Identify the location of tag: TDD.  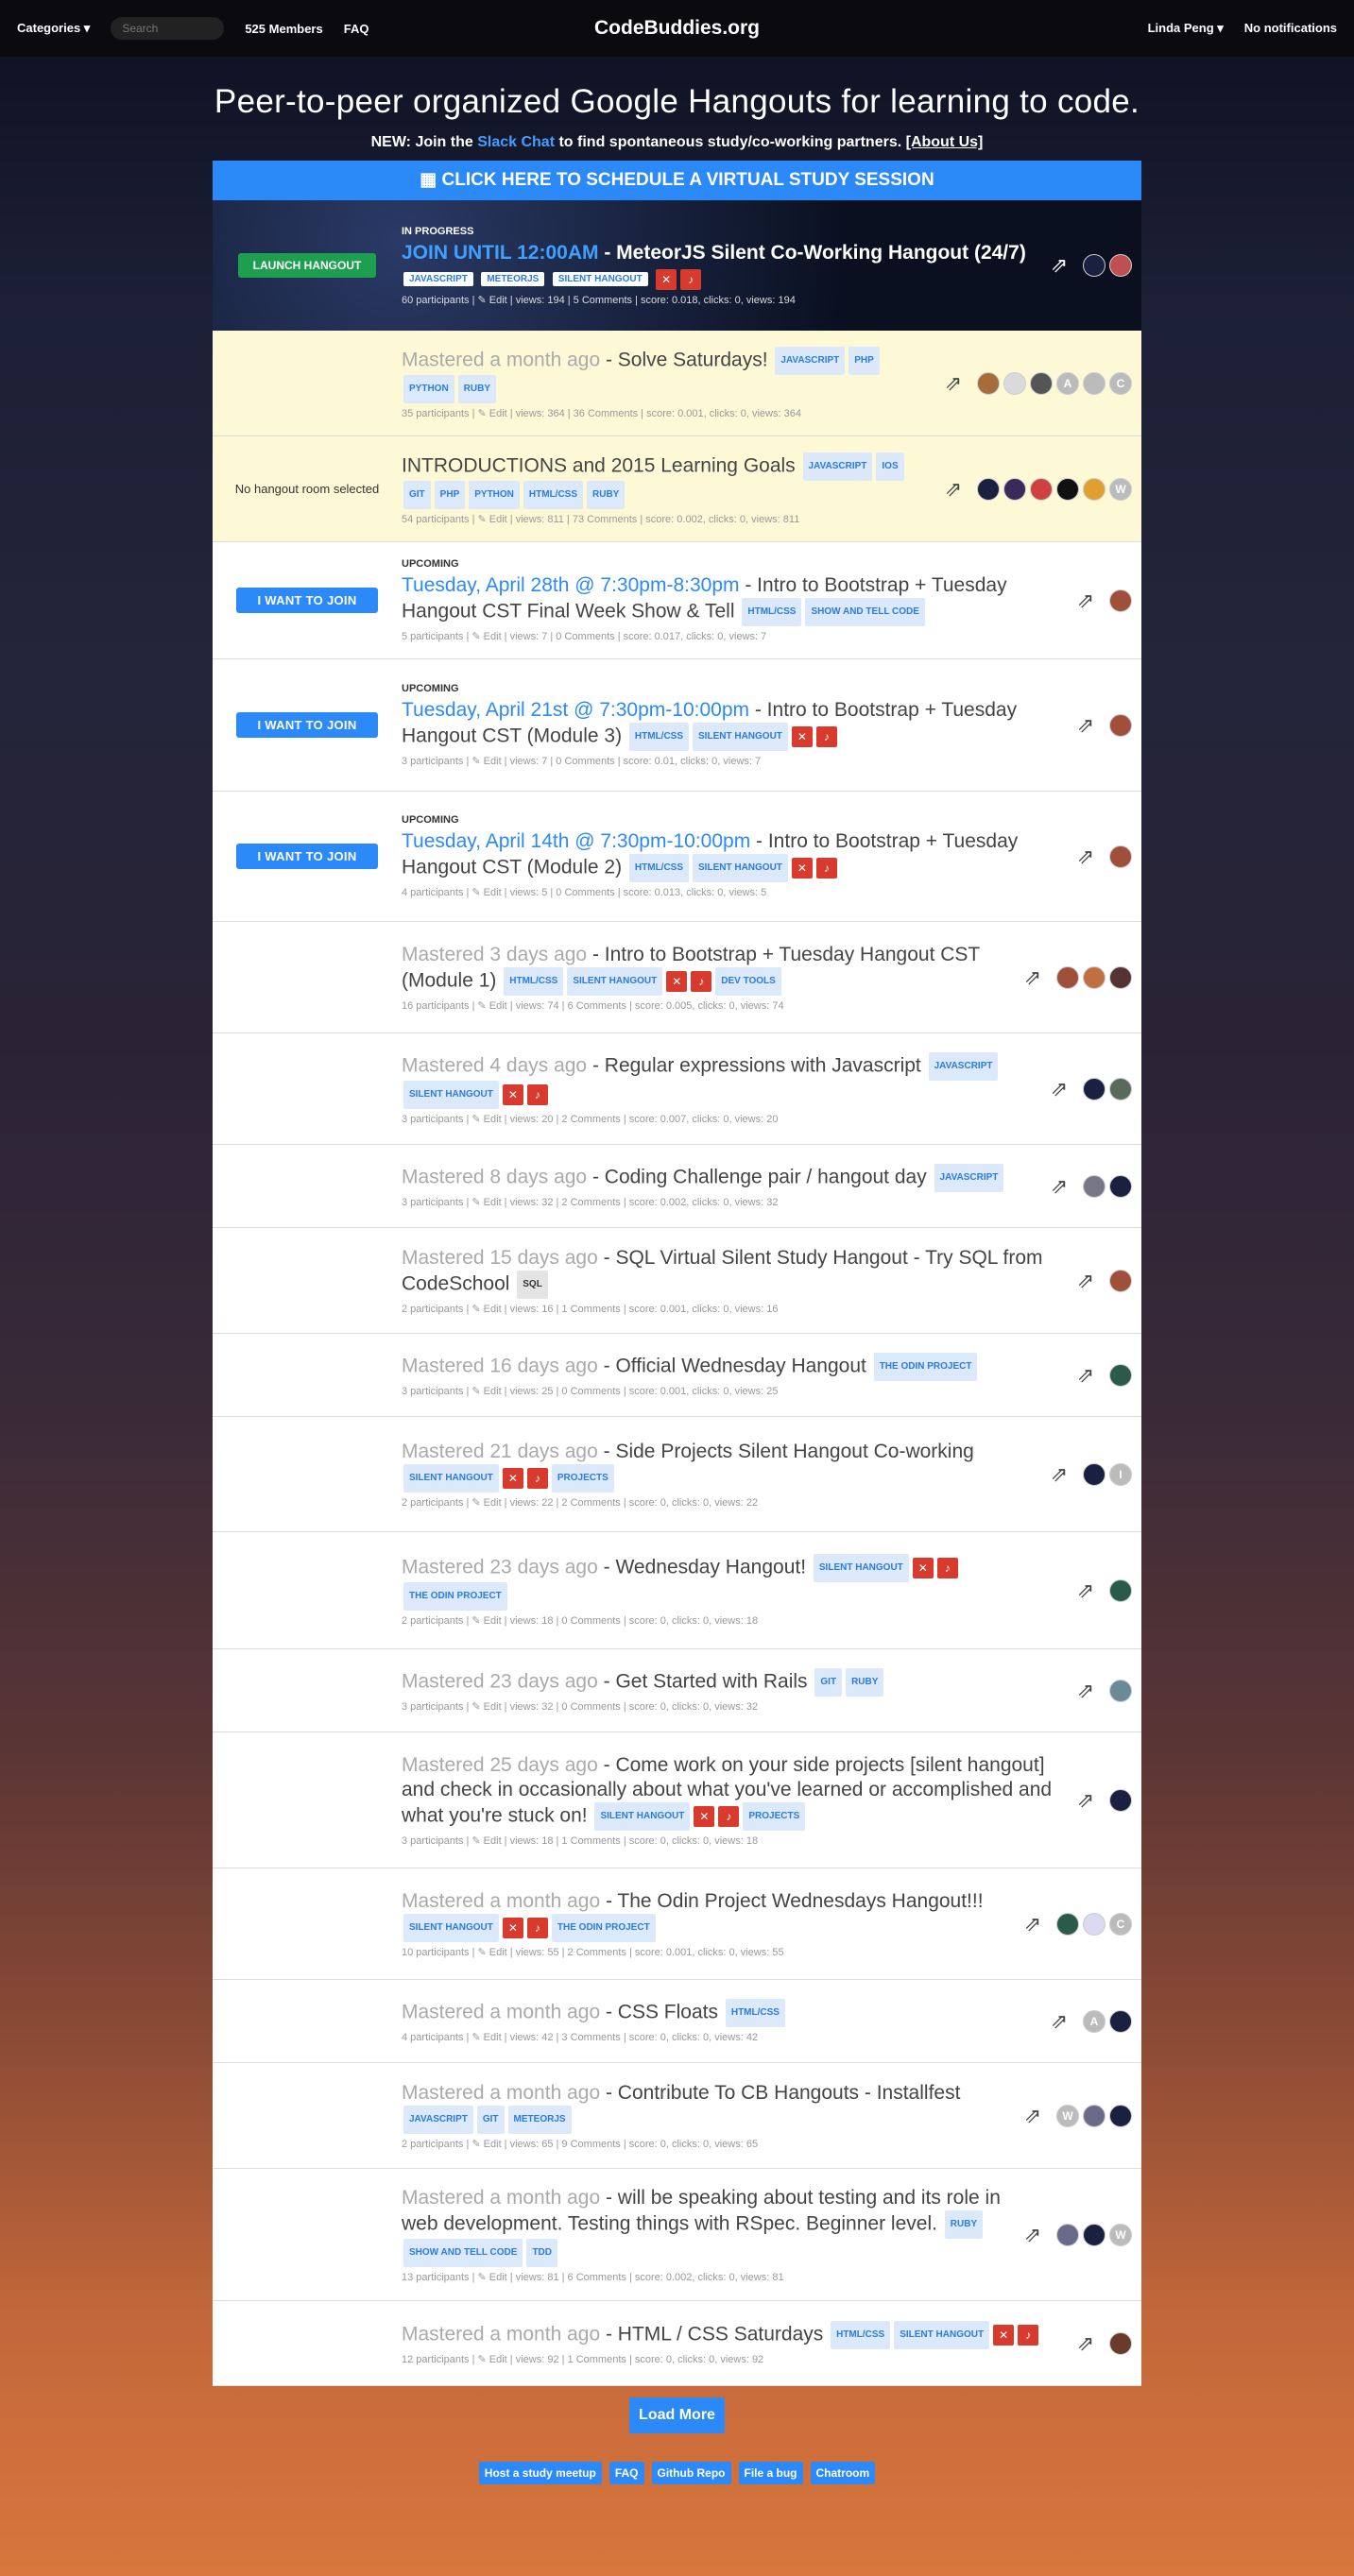
(542, 2253).